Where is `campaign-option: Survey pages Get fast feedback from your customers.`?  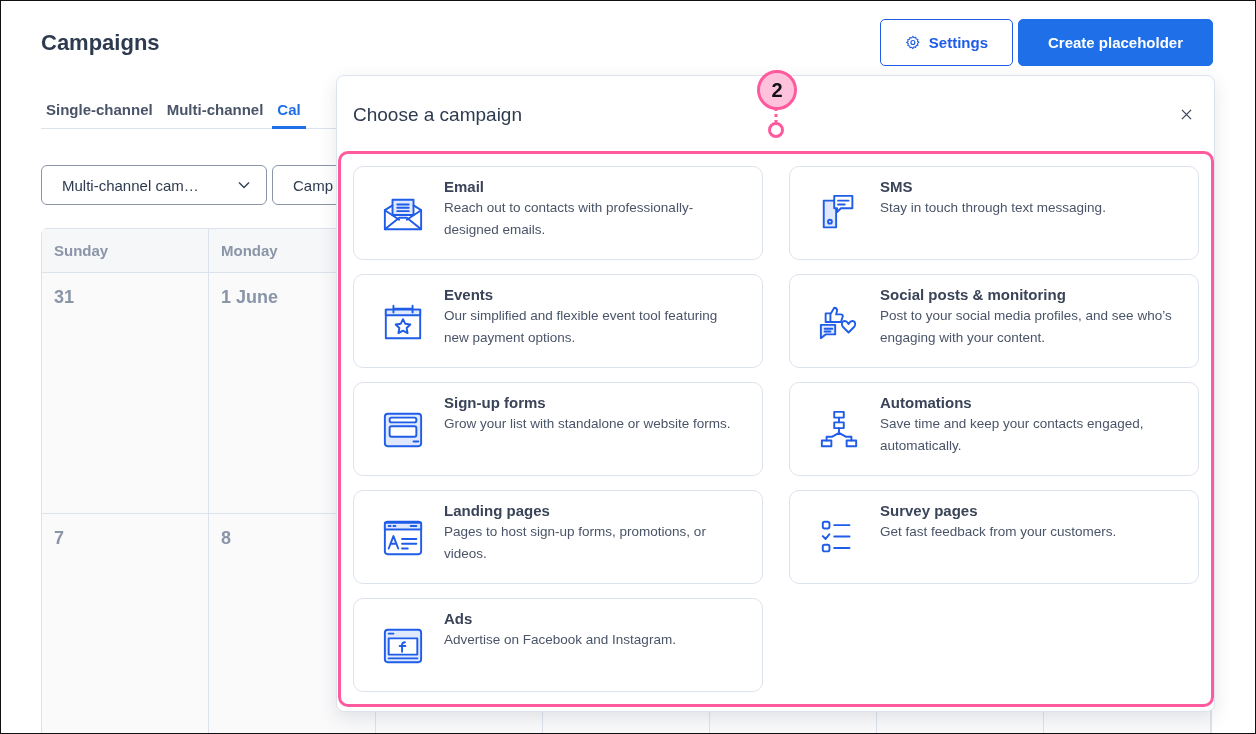 campaign-option: Survey pages Get fast feedback from your customers. is located at coordinates (994, 537).